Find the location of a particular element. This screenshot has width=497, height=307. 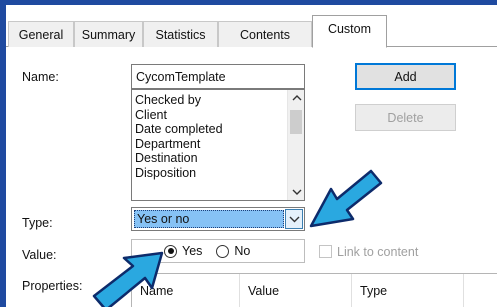

list-item: Department is located at coordinates (218, 144).